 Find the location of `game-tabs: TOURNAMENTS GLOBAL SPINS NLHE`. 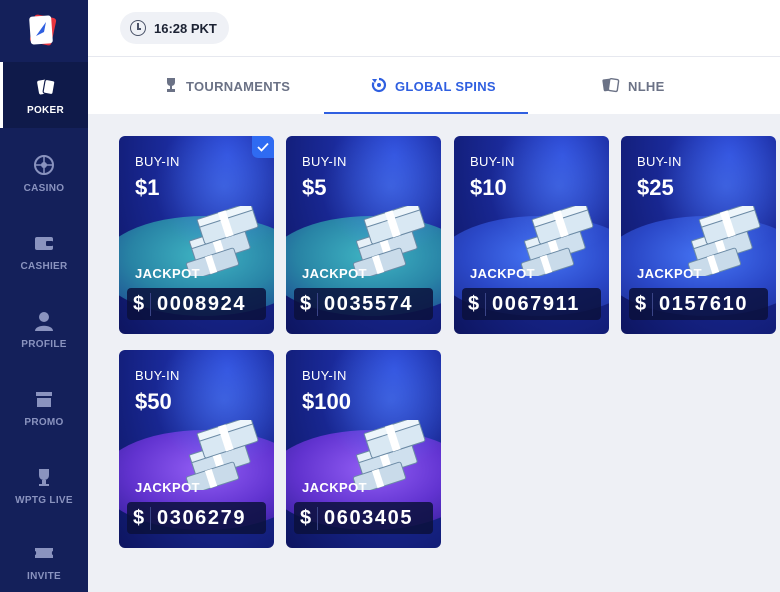

game-tabs: TOURNAMENTS GLOBAL SPINS NLHE is located at coordinates (434, 85).